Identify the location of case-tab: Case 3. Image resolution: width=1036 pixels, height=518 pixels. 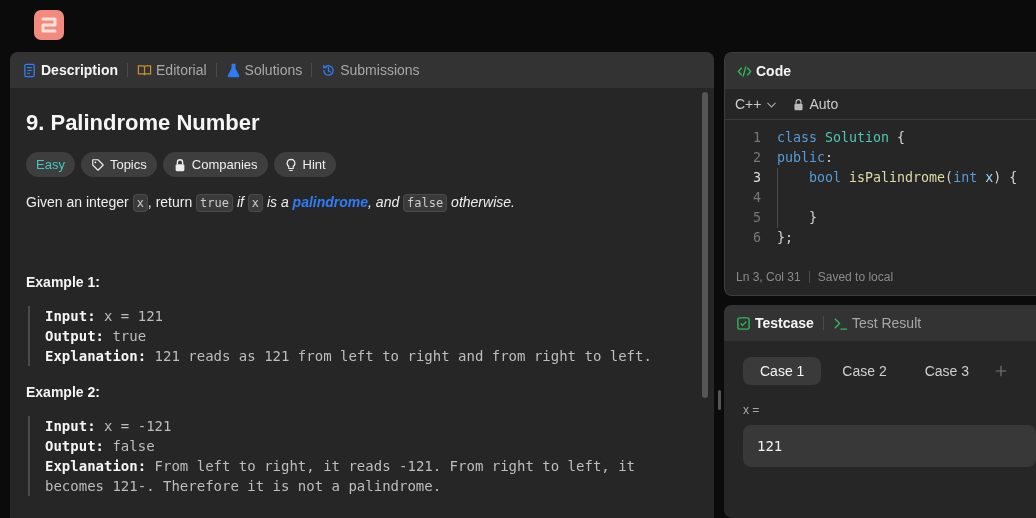
(947, 371).